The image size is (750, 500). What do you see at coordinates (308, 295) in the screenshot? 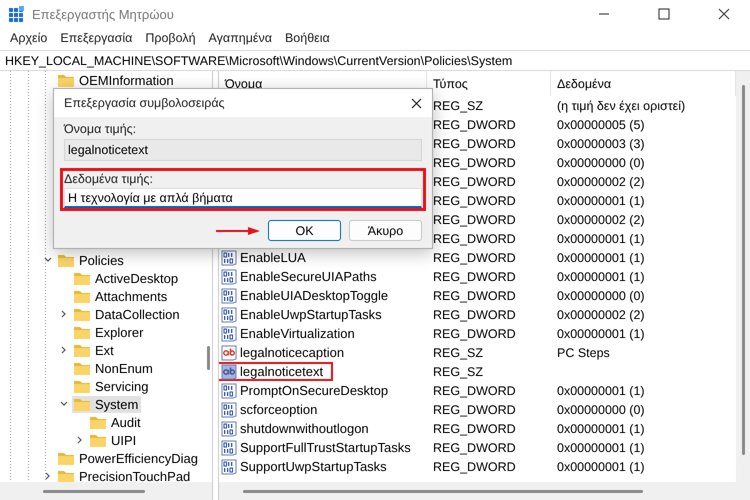
I see `table-cell: EnableUIADesktopToggle` at bounding box center [308, 295].